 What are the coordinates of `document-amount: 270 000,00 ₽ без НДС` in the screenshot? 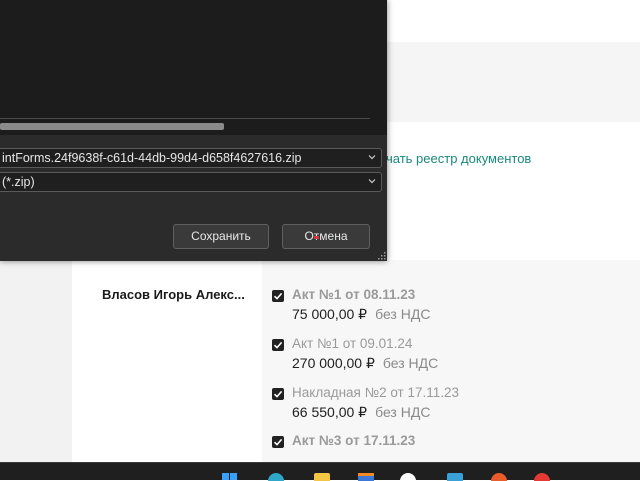 It's located at (365, 363).